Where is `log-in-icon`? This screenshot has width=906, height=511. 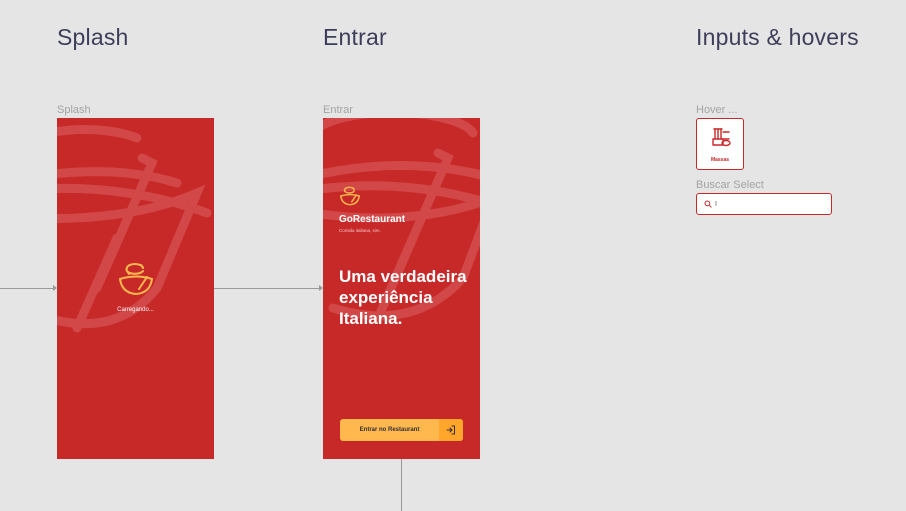
log-in-icon is located at coordinates (450, 430).